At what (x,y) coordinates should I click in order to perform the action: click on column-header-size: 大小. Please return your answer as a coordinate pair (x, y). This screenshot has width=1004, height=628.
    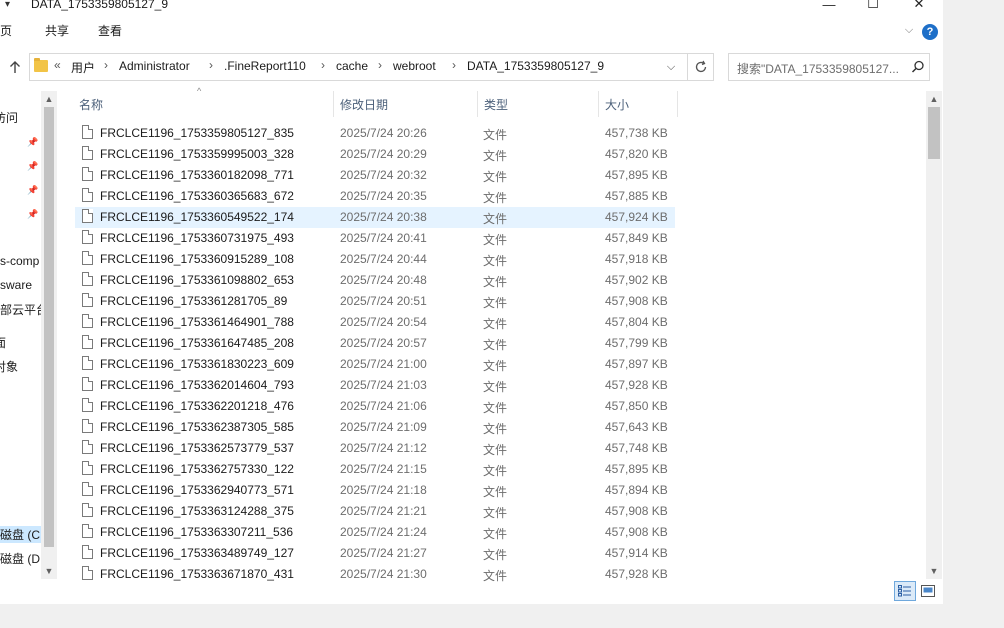
    Looking at the image, I should click on (617, 109).